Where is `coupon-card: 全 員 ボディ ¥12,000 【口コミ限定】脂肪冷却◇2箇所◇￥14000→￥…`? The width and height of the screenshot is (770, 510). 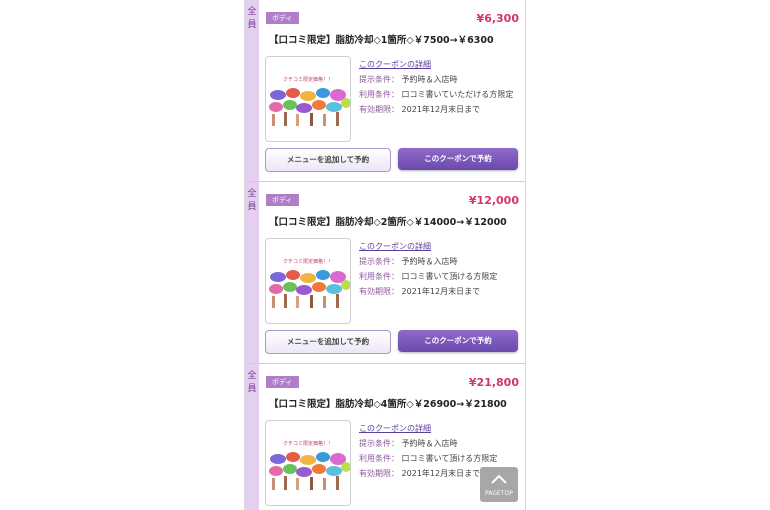 coupon-card: 全 員 ボディ ¥12,000 【口コミ限定】脂肪冷却◇2箇所◇￥14000→￥… is located at coordinates (385, 273).